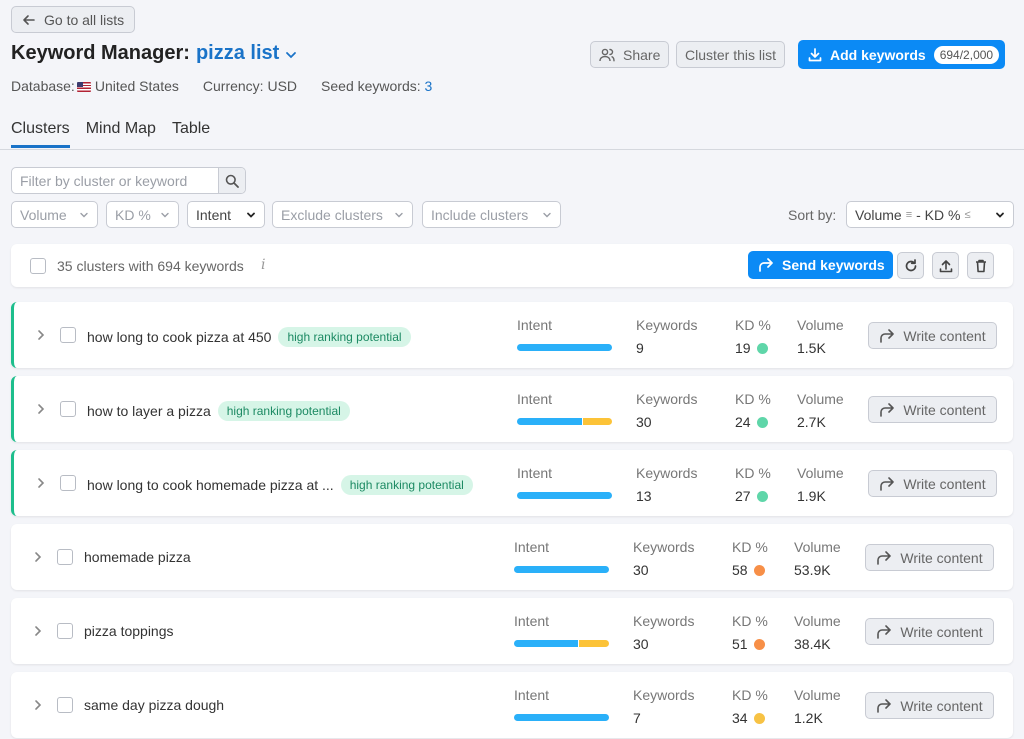  What do you see at coordinates (191, 134) in the screenshot?
I see `tab-table: Table` at bounding box center [191, 134].